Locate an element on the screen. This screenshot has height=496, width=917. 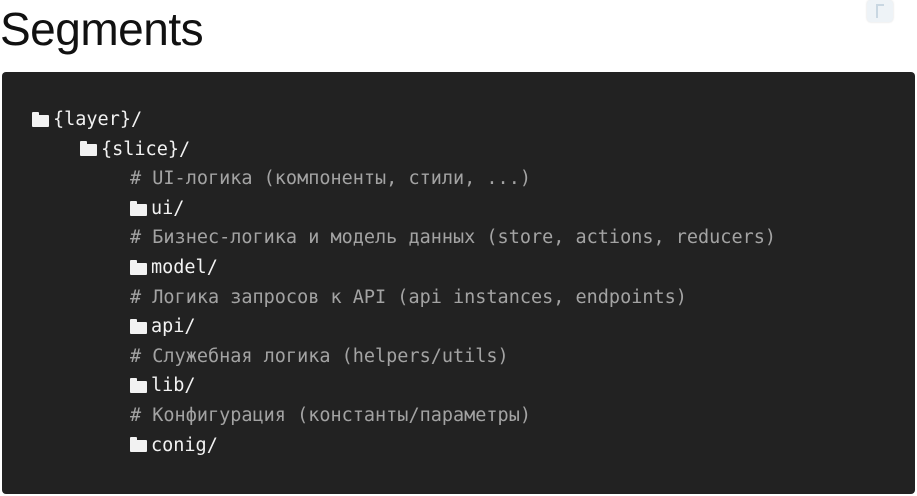
folder-line: lib/ is located at coordinates (404, 386).